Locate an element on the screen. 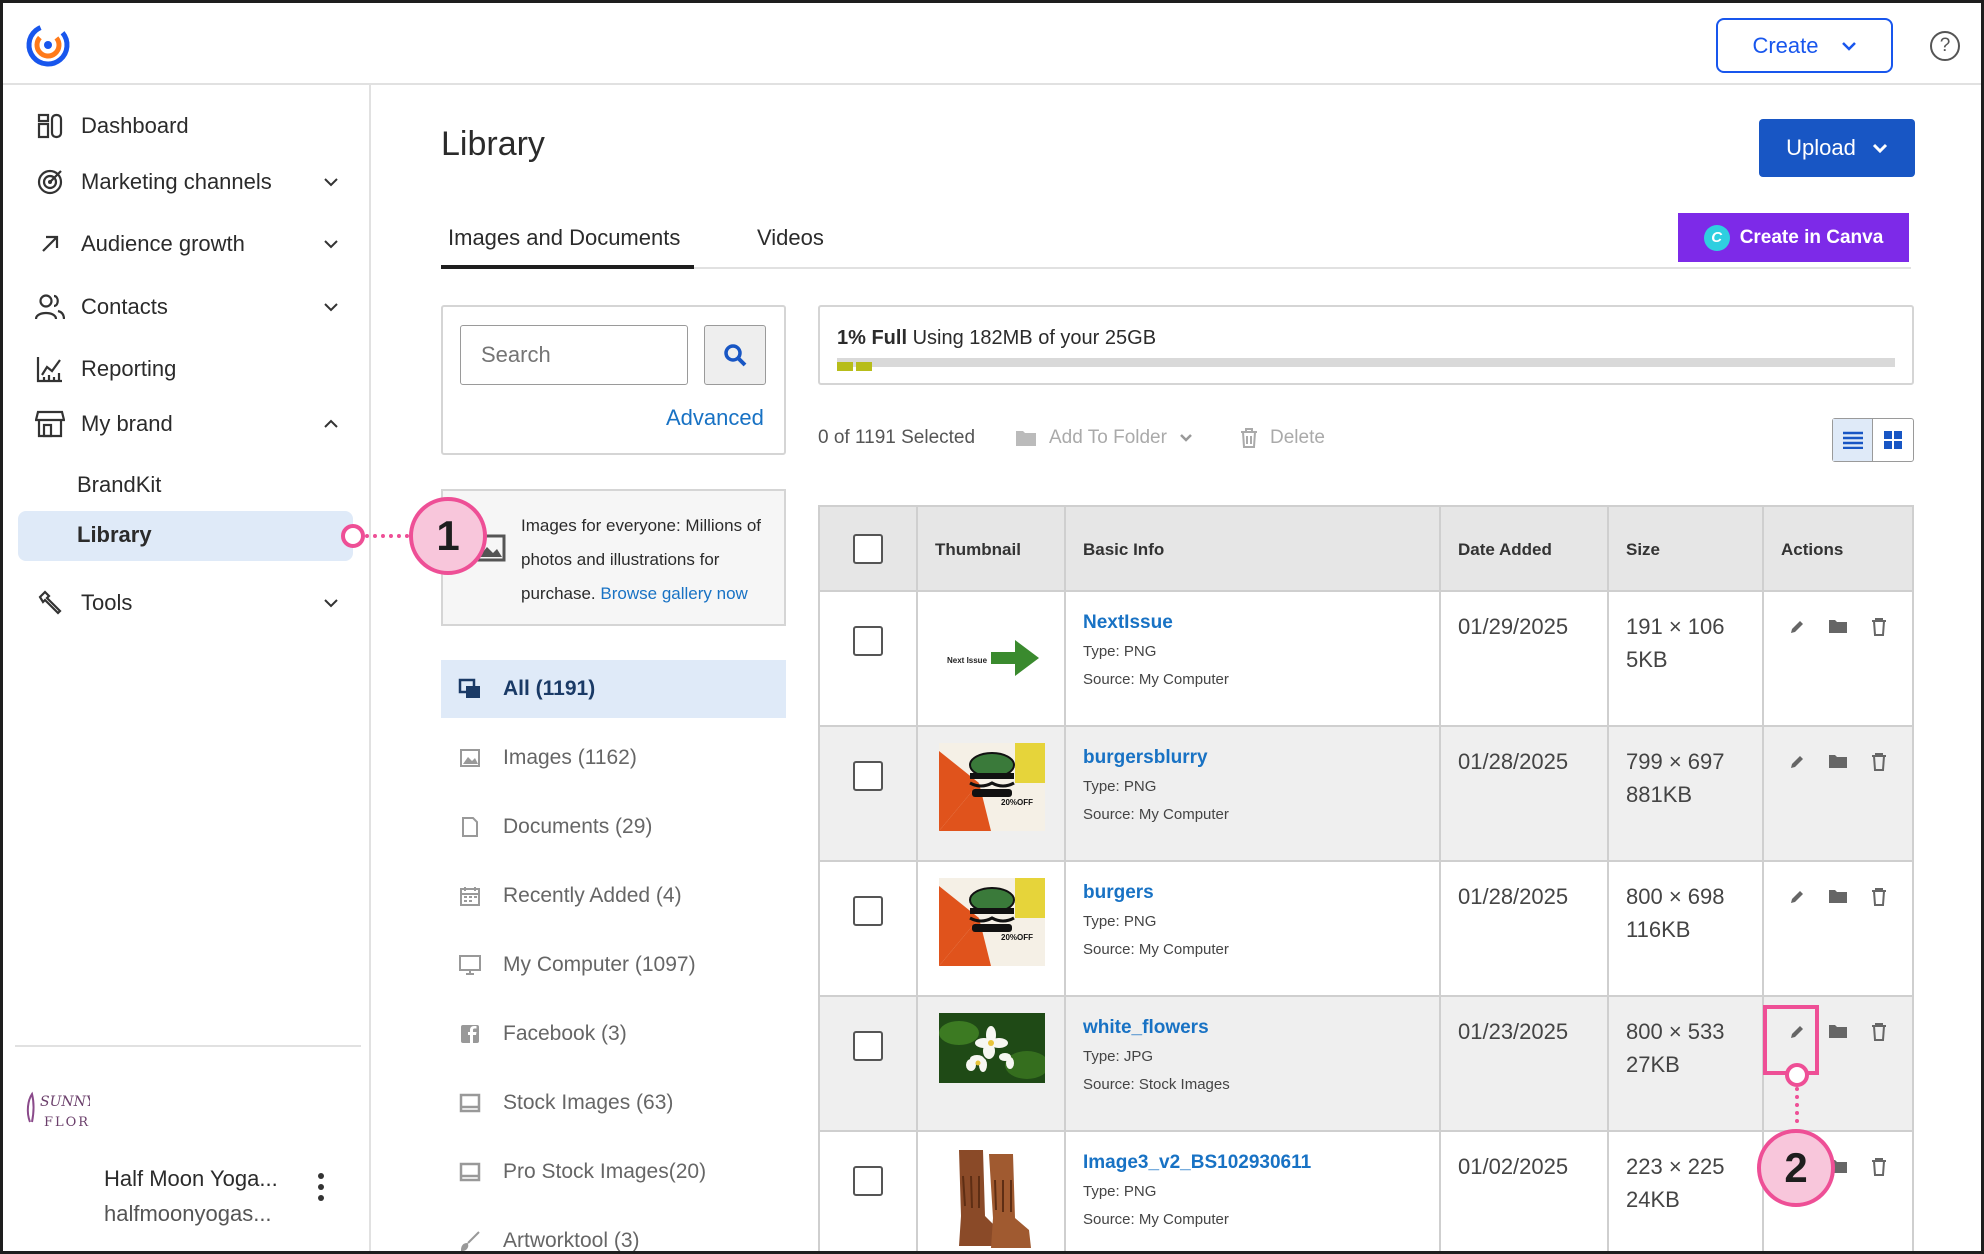 The width and height of the screenshot is (1984, 1254). column-header-basic-info: Basic Info is located at coordinates (1124, 549).